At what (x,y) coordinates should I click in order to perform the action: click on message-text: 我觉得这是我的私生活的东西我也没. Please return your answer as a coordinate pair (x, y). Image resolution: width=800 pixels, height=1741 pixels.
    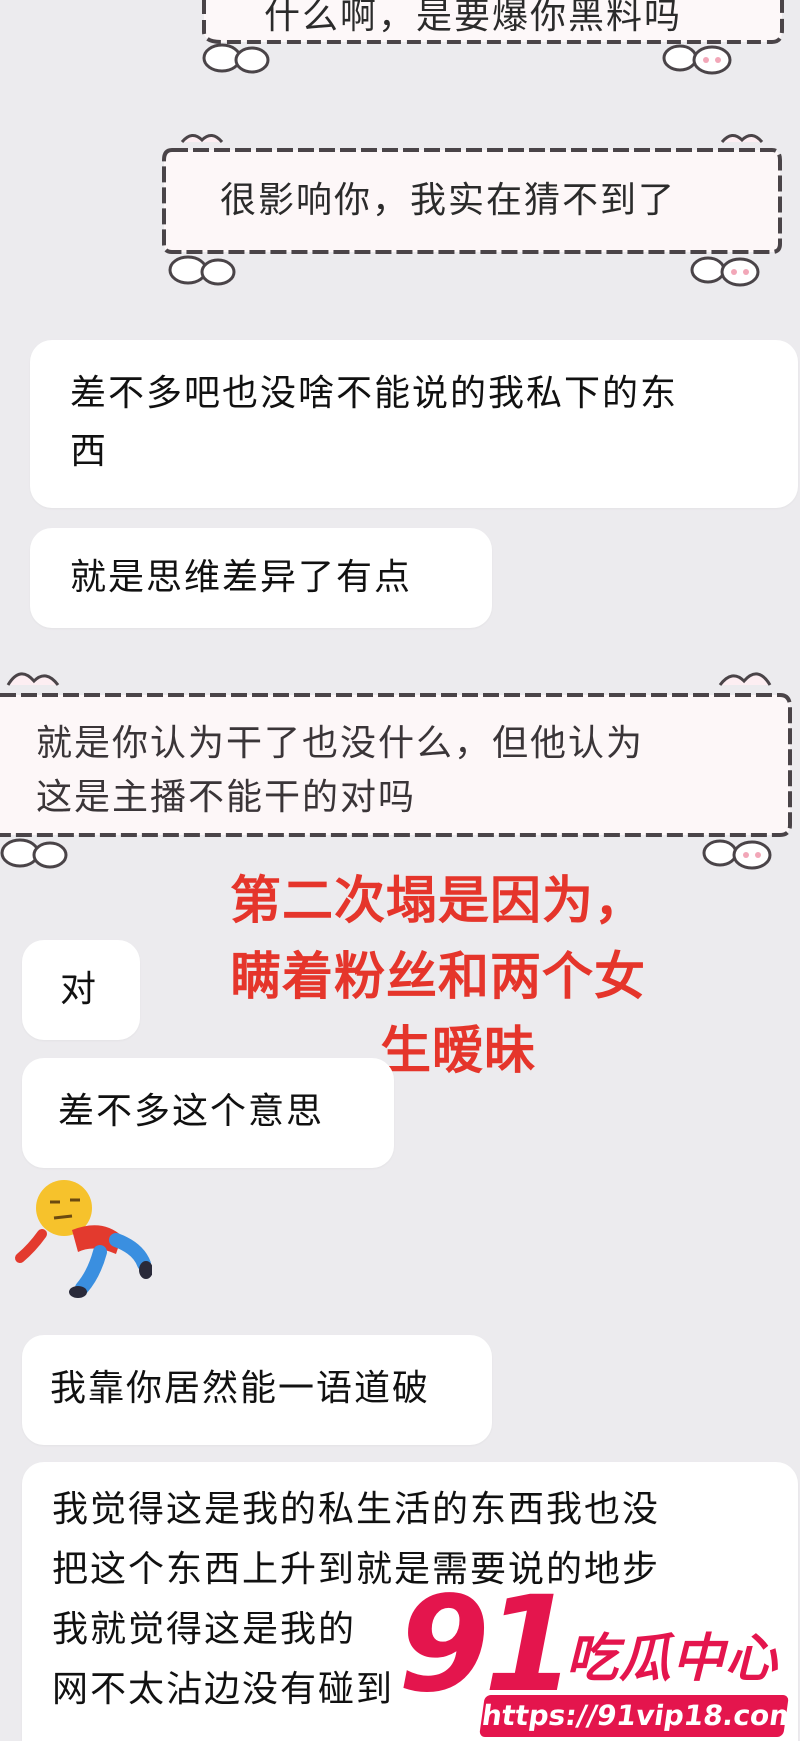
    Looking at the image, I should click on (356, 1509).